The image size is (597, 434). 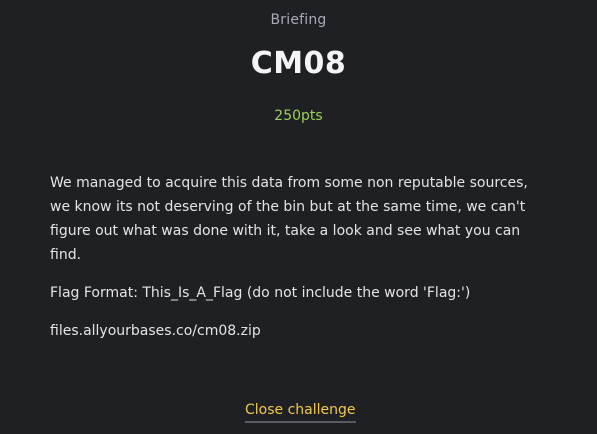 What do you see at coordinates (298, 63) in the screenshot?
I see `challenge-title: CM08` at bounding box center [298, 63].